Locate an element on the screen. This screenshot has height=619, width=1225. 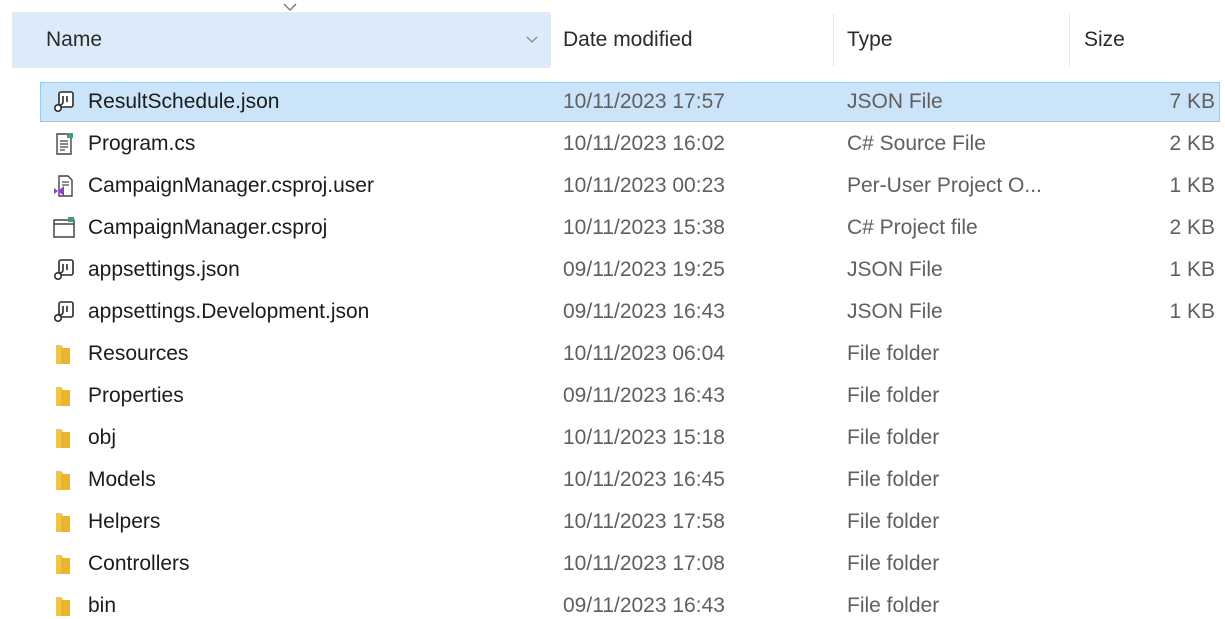
file-name: Resources is located at coordinates (138, 354).